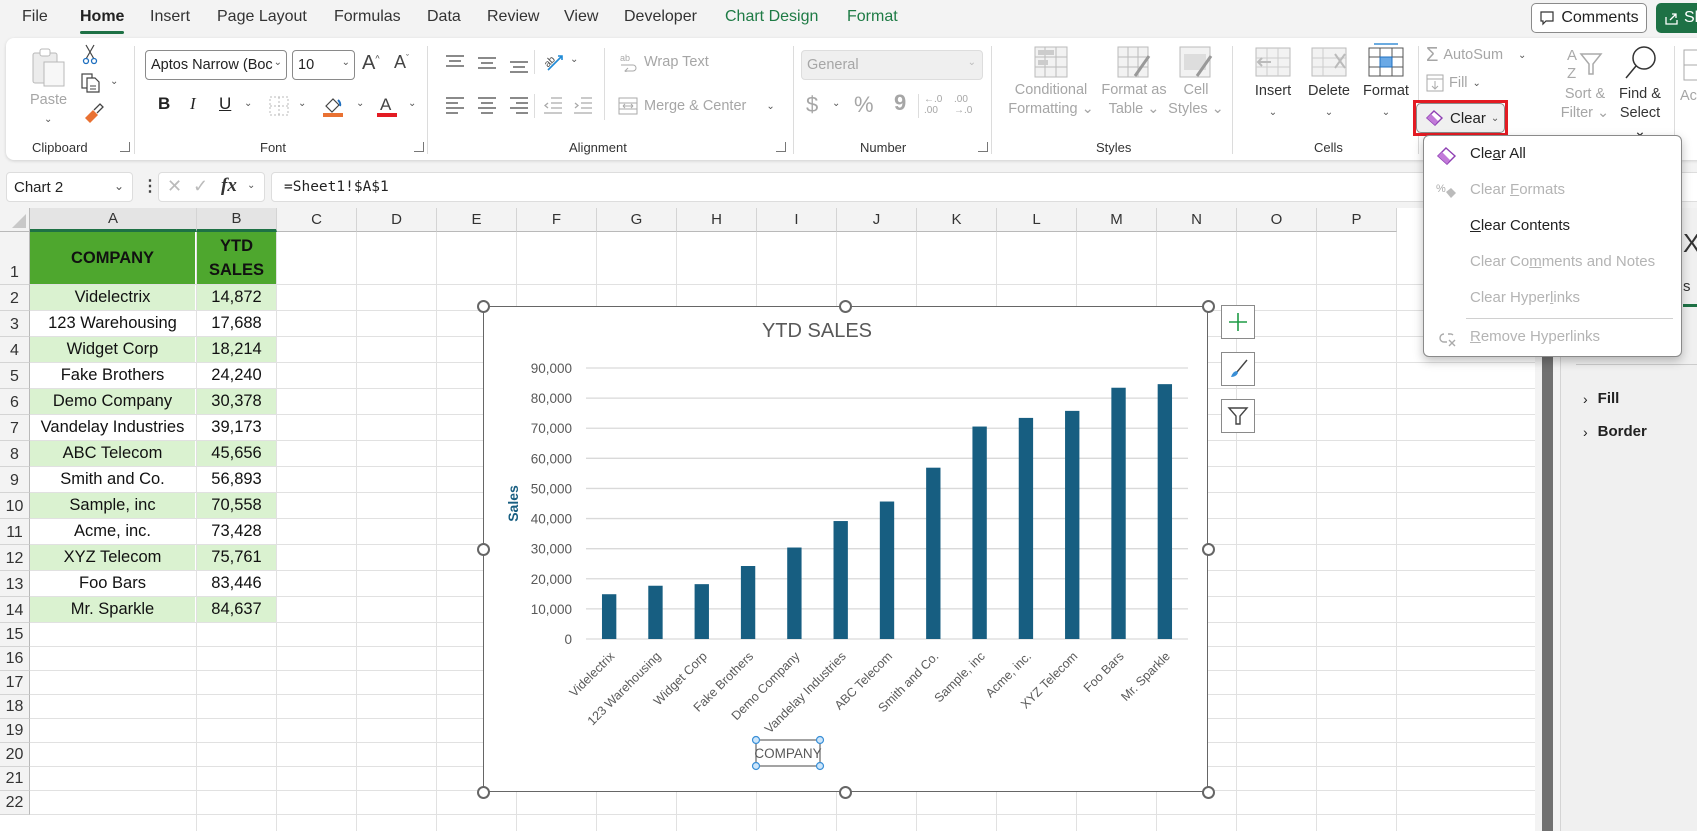 The width and height of the screenshot is (1697, 831). Describe the element at coordinates (963, 105) in the screenshot. I see `decrease-decimal-button: .00 →.0` at that location.